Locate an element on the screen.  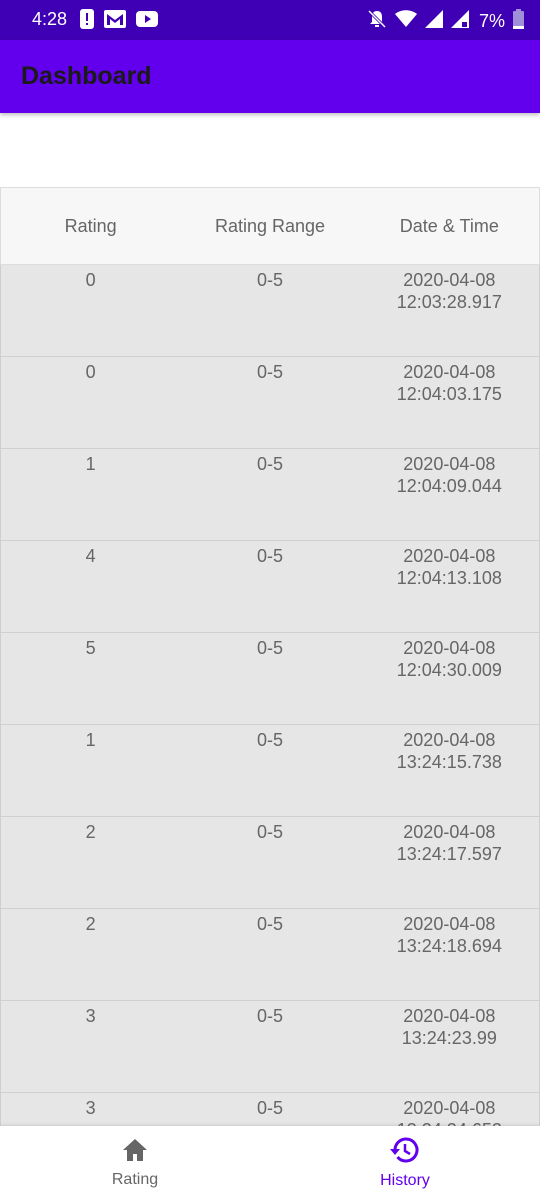
bottom-navigation: Rating History is located at coordinates (270, 1163).